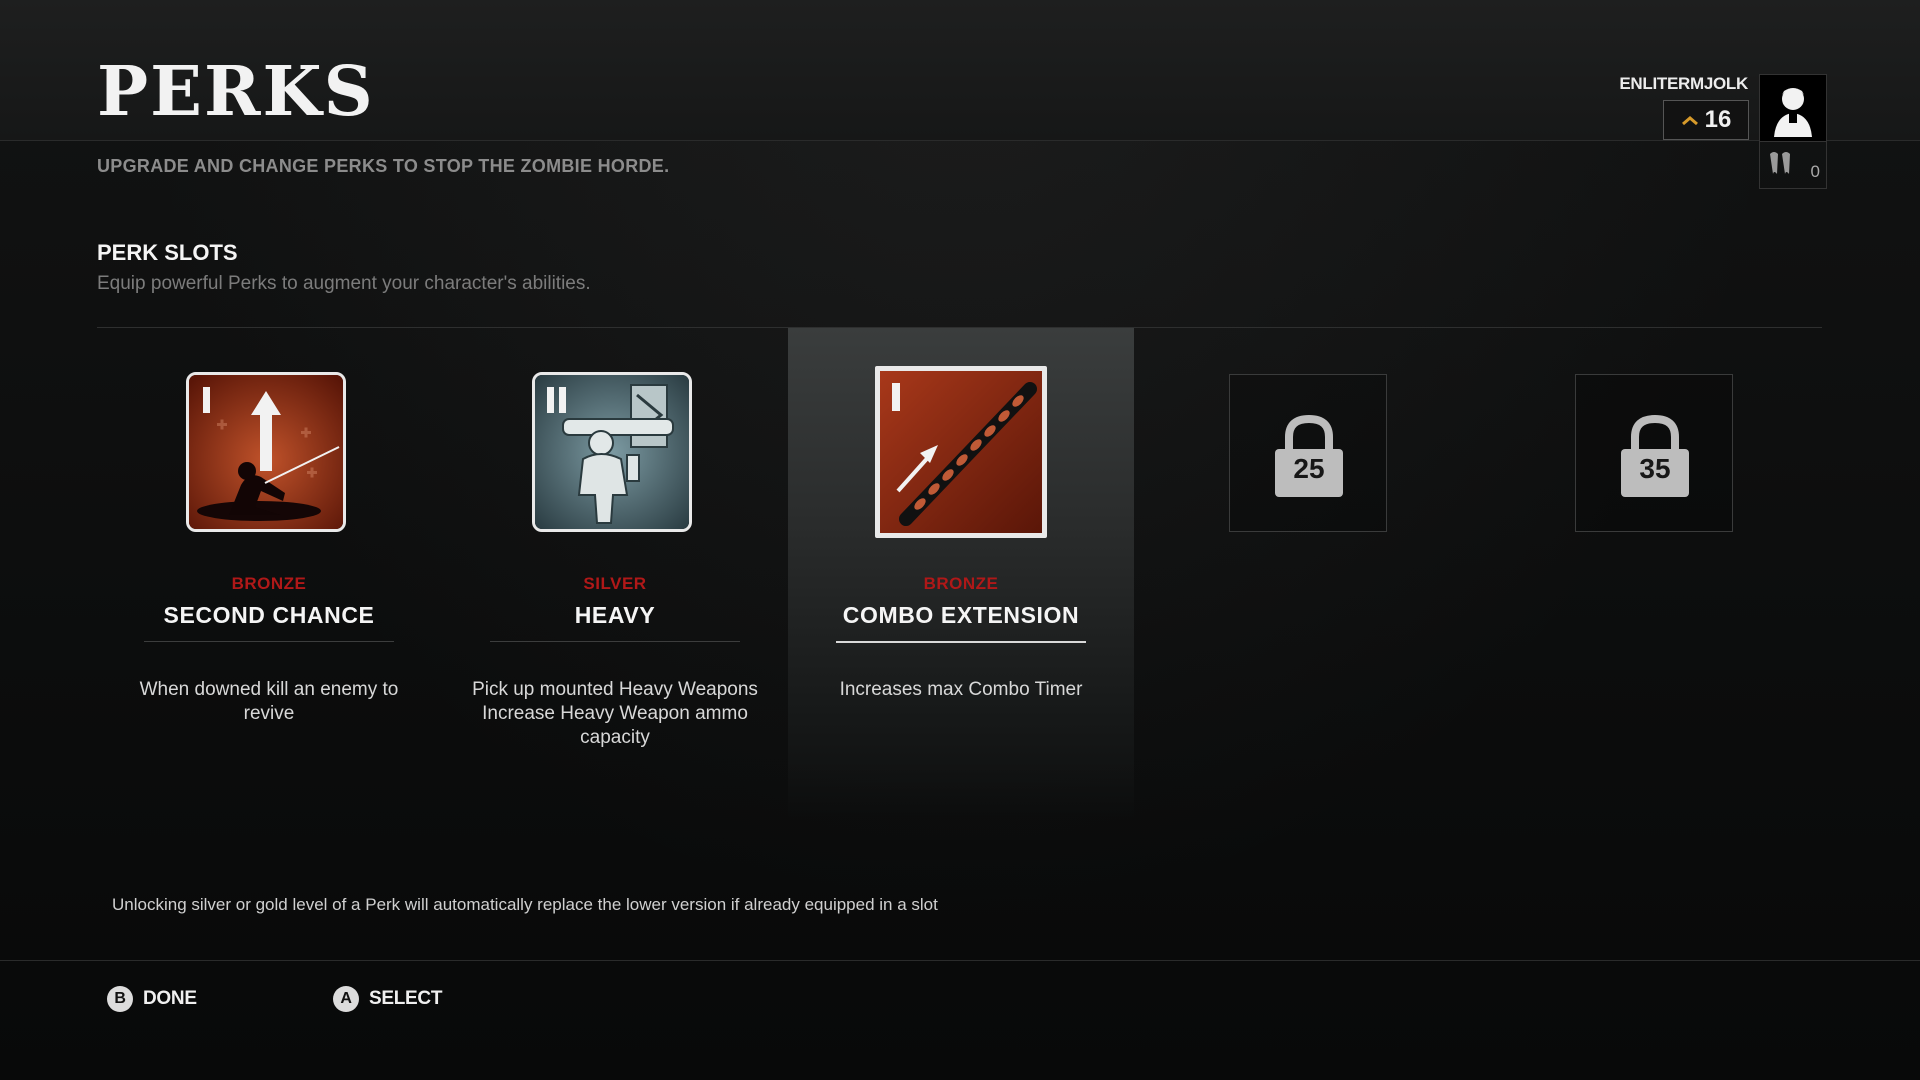 Image resolution: width=1920 pixels, height=1080 pixels. Describe the element at coordinates (120, 999) in the screenshot. I see `b-button-icon: B` at that location.